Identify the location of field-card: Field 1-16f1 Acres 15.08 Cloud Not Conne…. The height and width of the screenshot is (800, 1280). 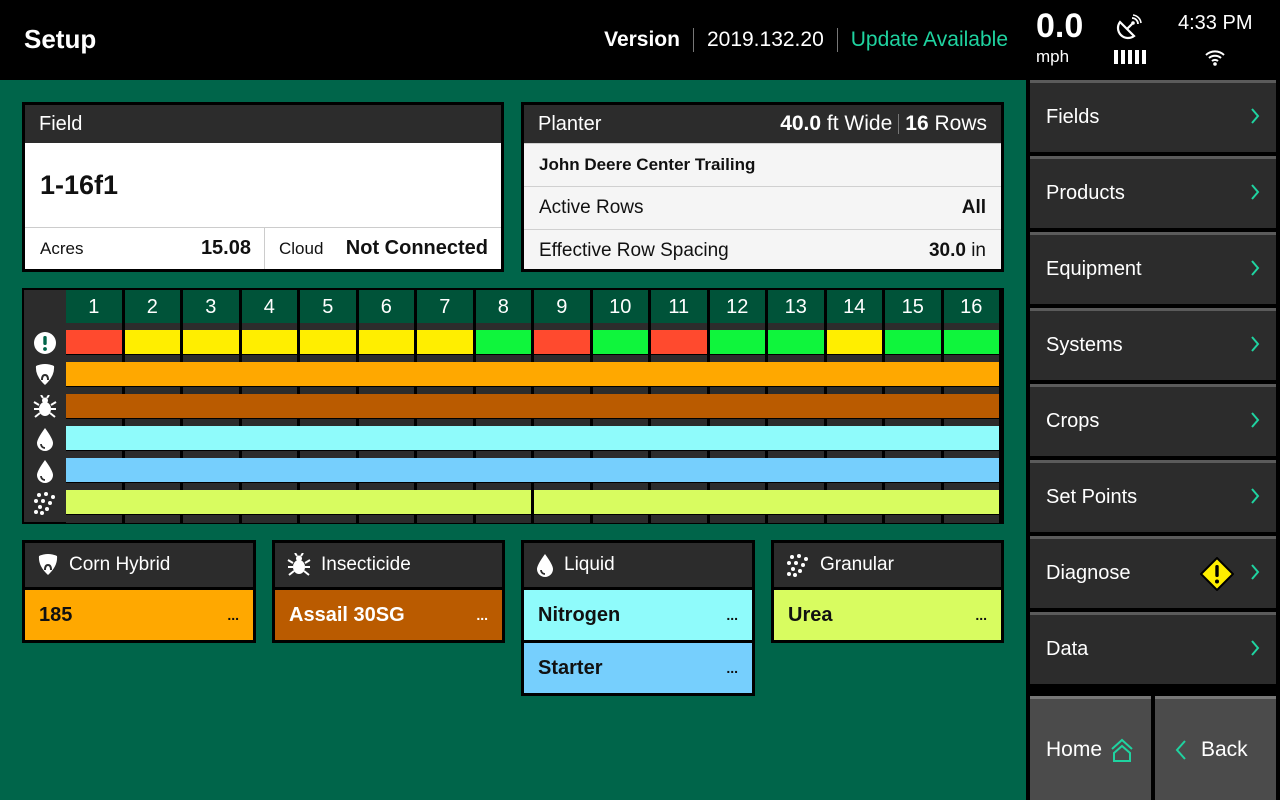
(263, 187).